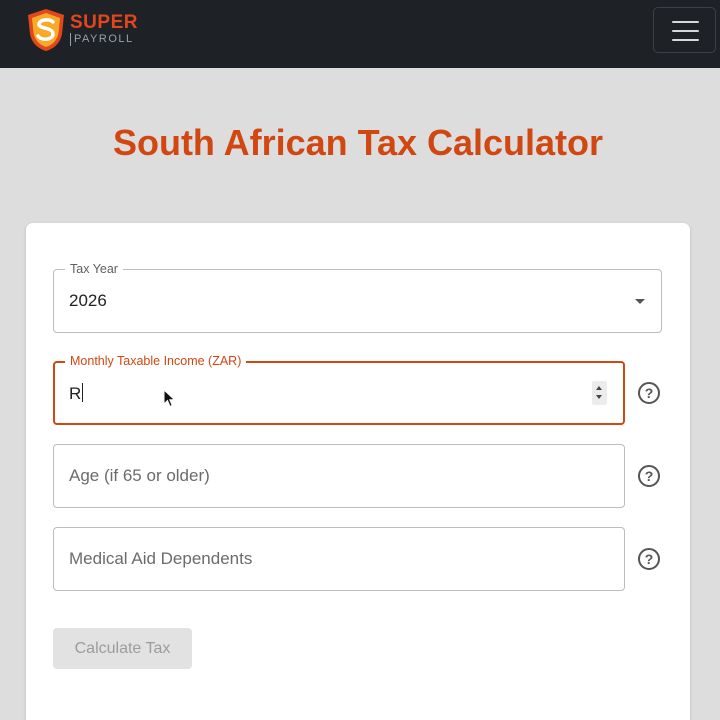 Image resolution: width=720 pixels, height=720 pixels. I want to click on monthly-income-input: Monthly Taxable Income (ZAR) R, so click(339, 389).